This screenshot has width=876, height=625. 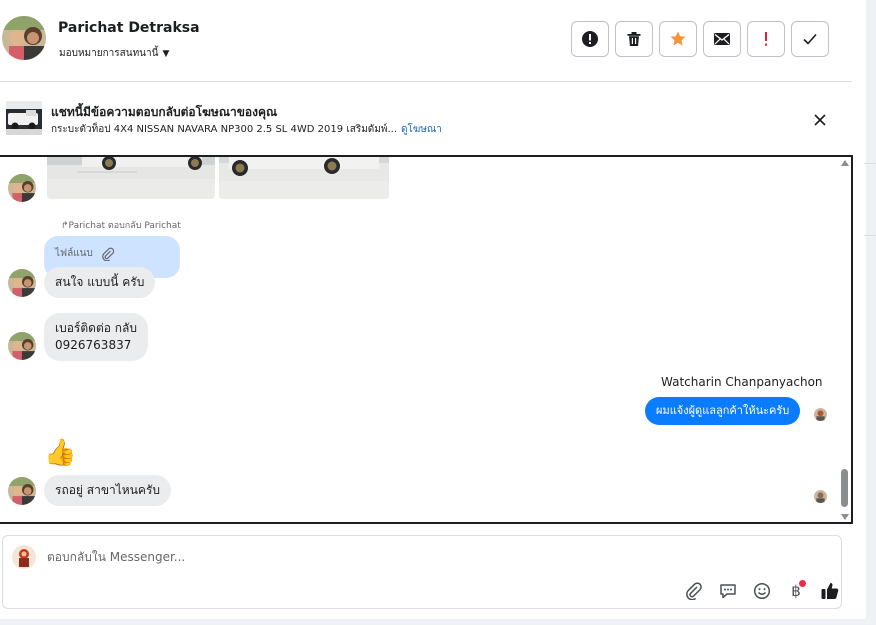 I want to click on mark-unread-button, so click(x=722, y=39).